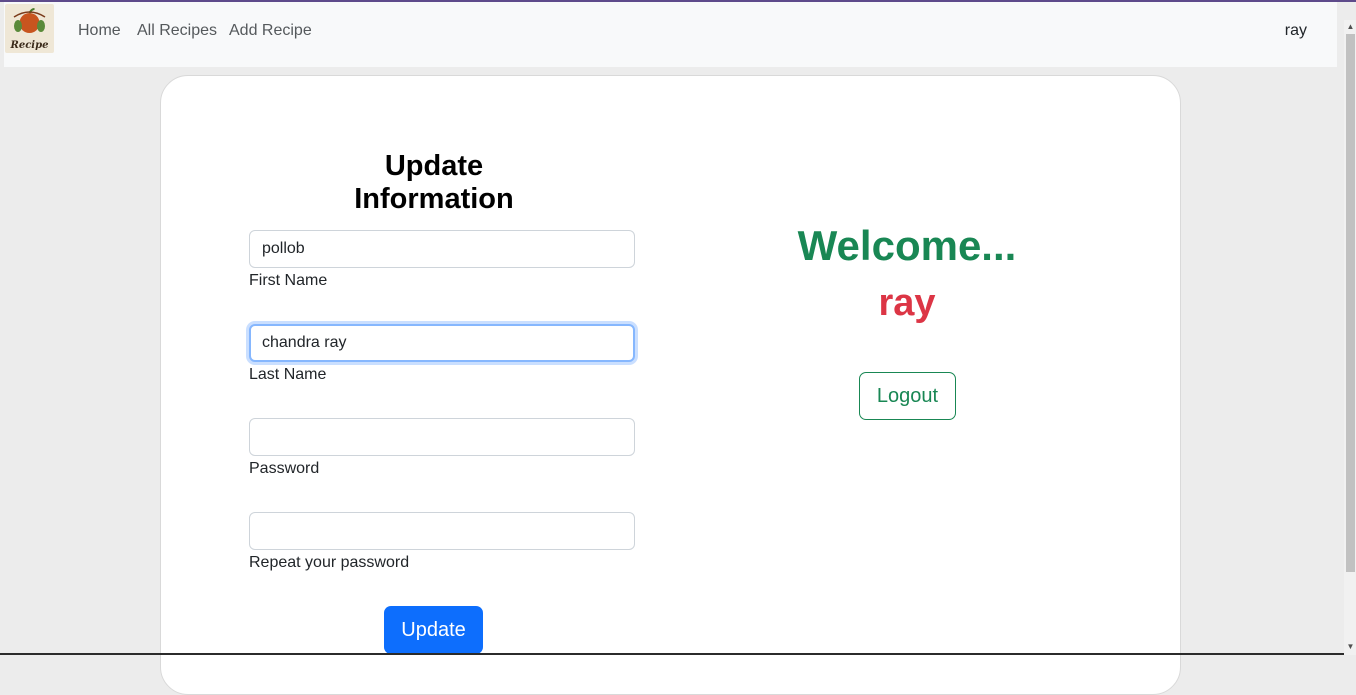  I want to click on nav-link-all-recipes: All Recipes, so click(177, 31).